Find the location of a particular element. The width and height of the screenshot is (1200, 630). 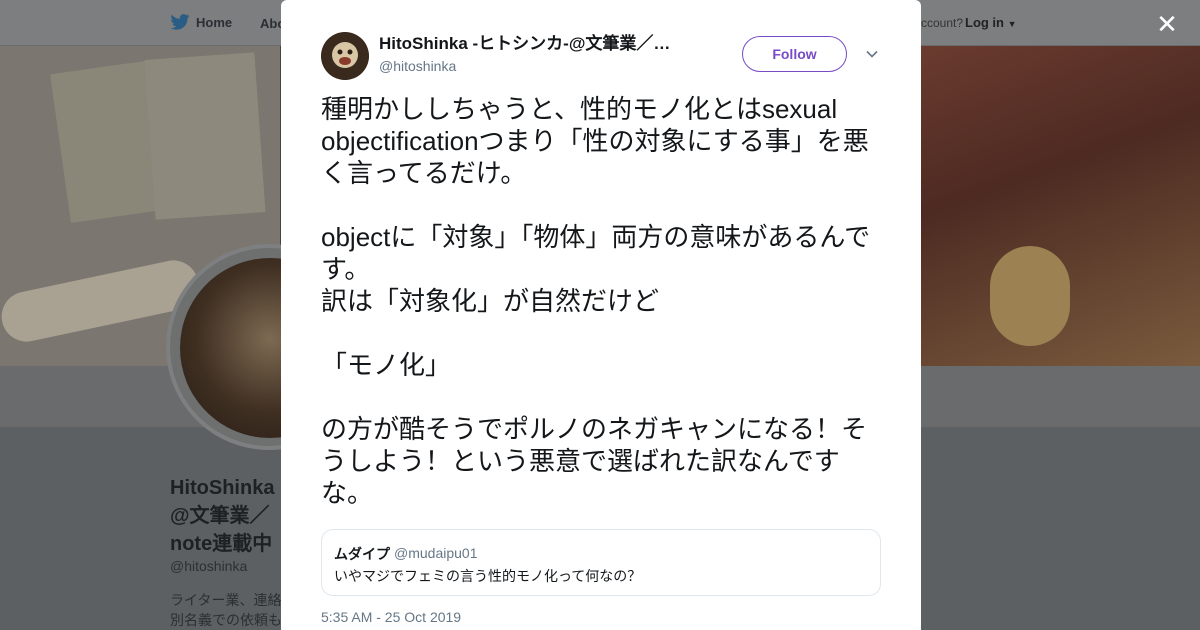

follow-button: Follow is located at coordinates (794, 54).